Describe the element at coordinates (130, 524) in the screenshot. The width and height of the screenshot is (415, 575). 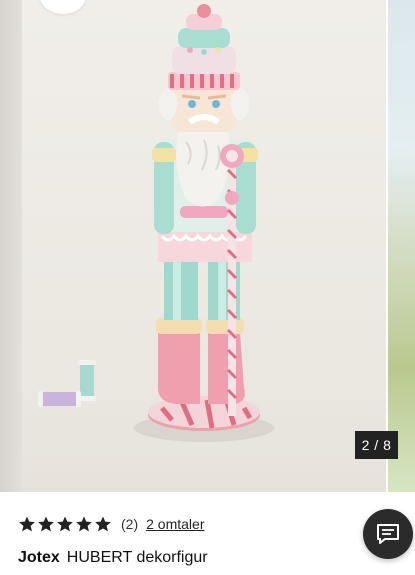
I see `review-count: (2)` at that location.